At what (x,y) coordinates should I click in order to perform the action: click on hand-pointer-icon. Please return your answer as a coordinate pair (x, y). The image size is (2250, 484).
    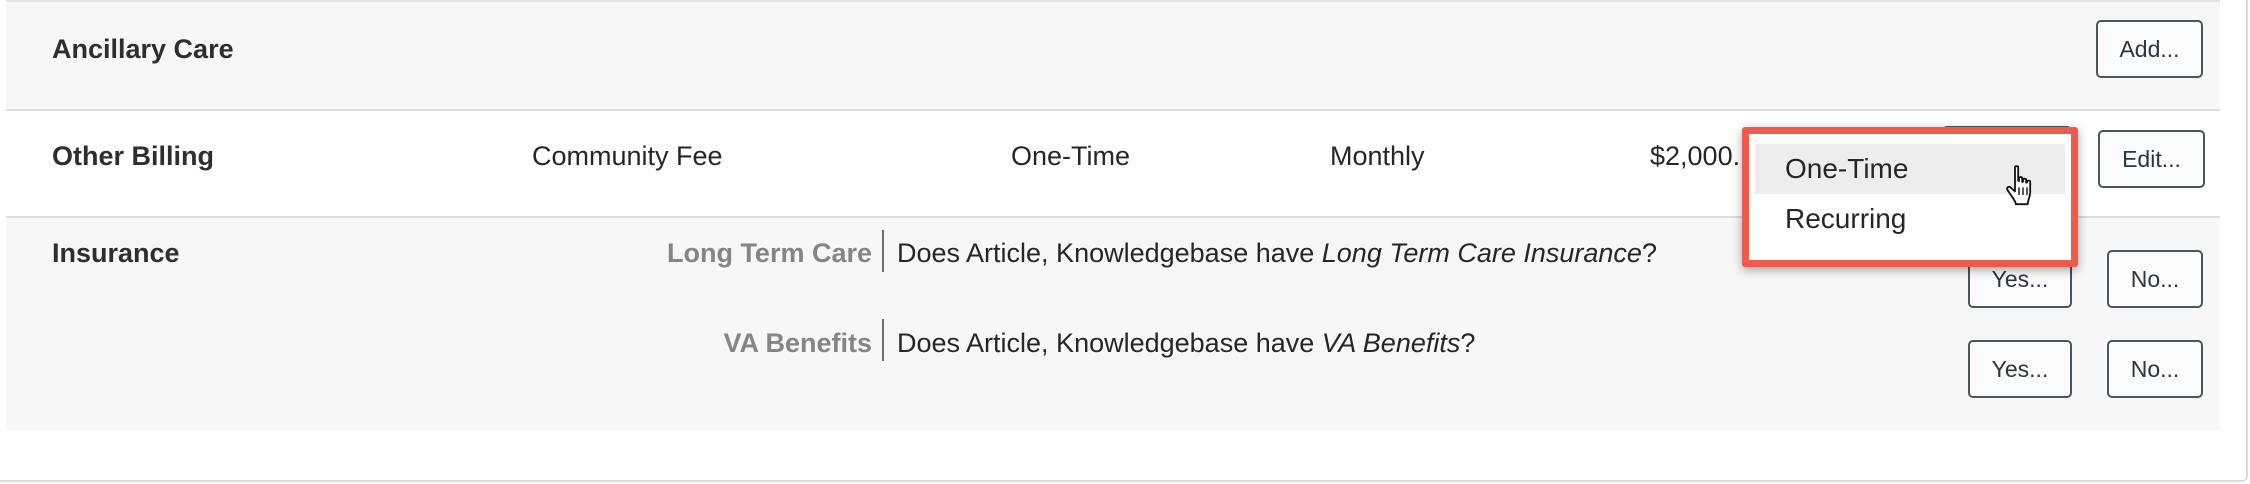
    Looking at the image, I should click on (2019, 185).